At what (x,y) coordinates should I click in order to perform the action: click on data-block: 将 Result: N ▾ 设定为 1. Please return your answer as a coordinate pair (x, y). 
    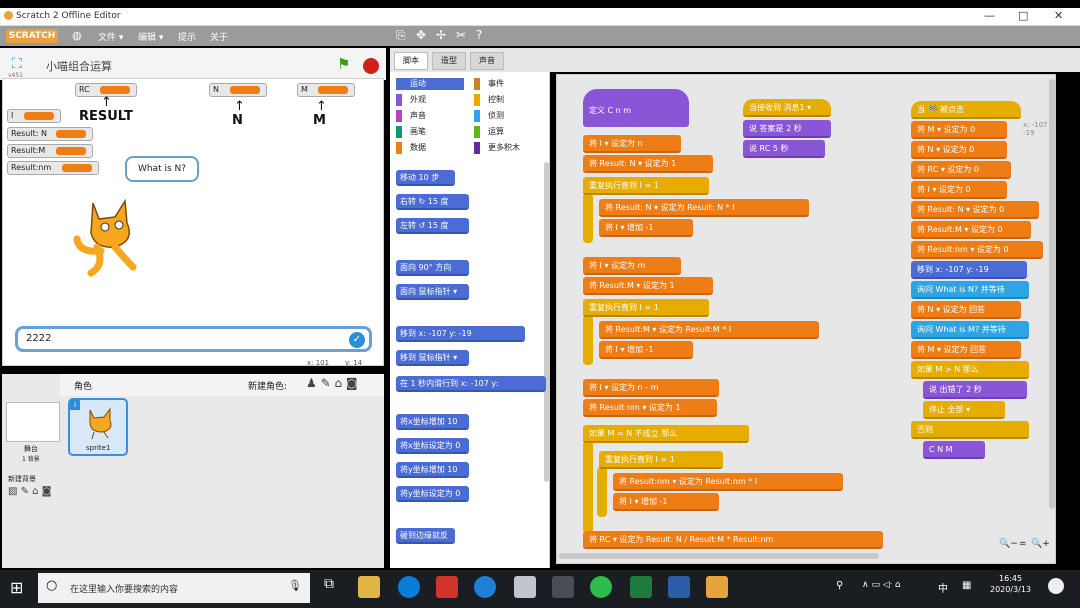
    Looking at the image, I should click on (648, 164).